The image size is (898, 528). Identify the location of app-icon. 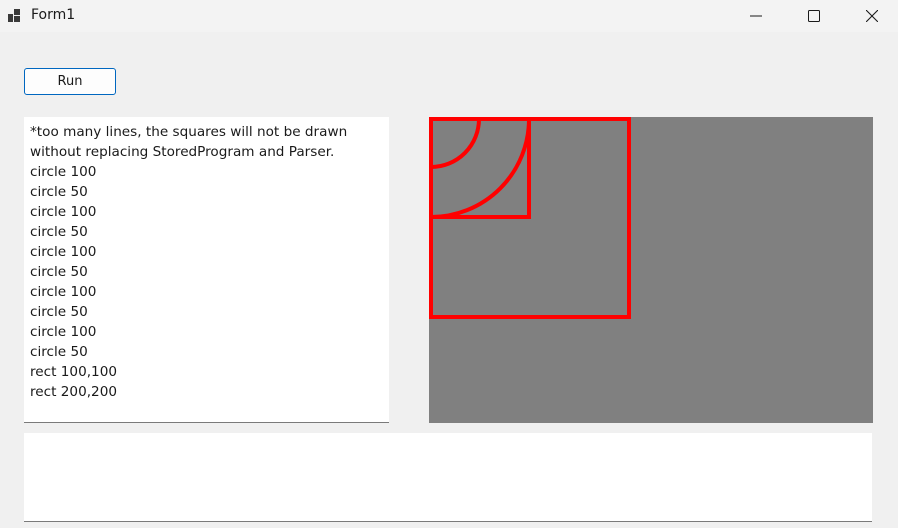
(15, 15).